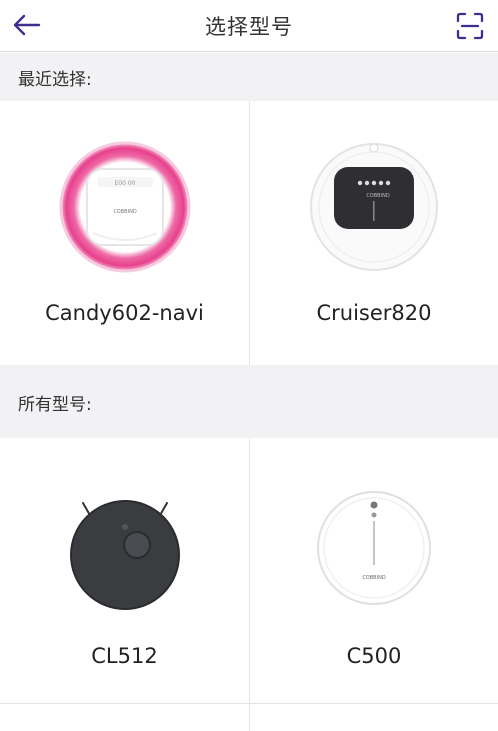 This screenshot has height=731, width=498. What do you see at coordinates (124, 183) in the screenshot?
I see `svg-text: E00 00` at bounding box center [124, 183].